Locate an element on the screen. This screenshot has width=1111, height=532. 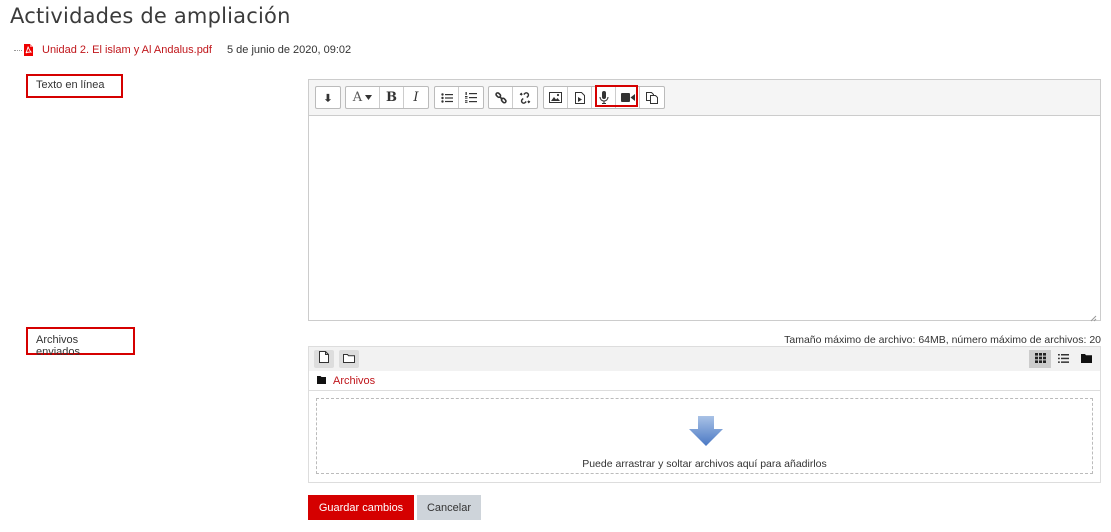
editor-toolbar: A B I is located at coordinates (704, 98).